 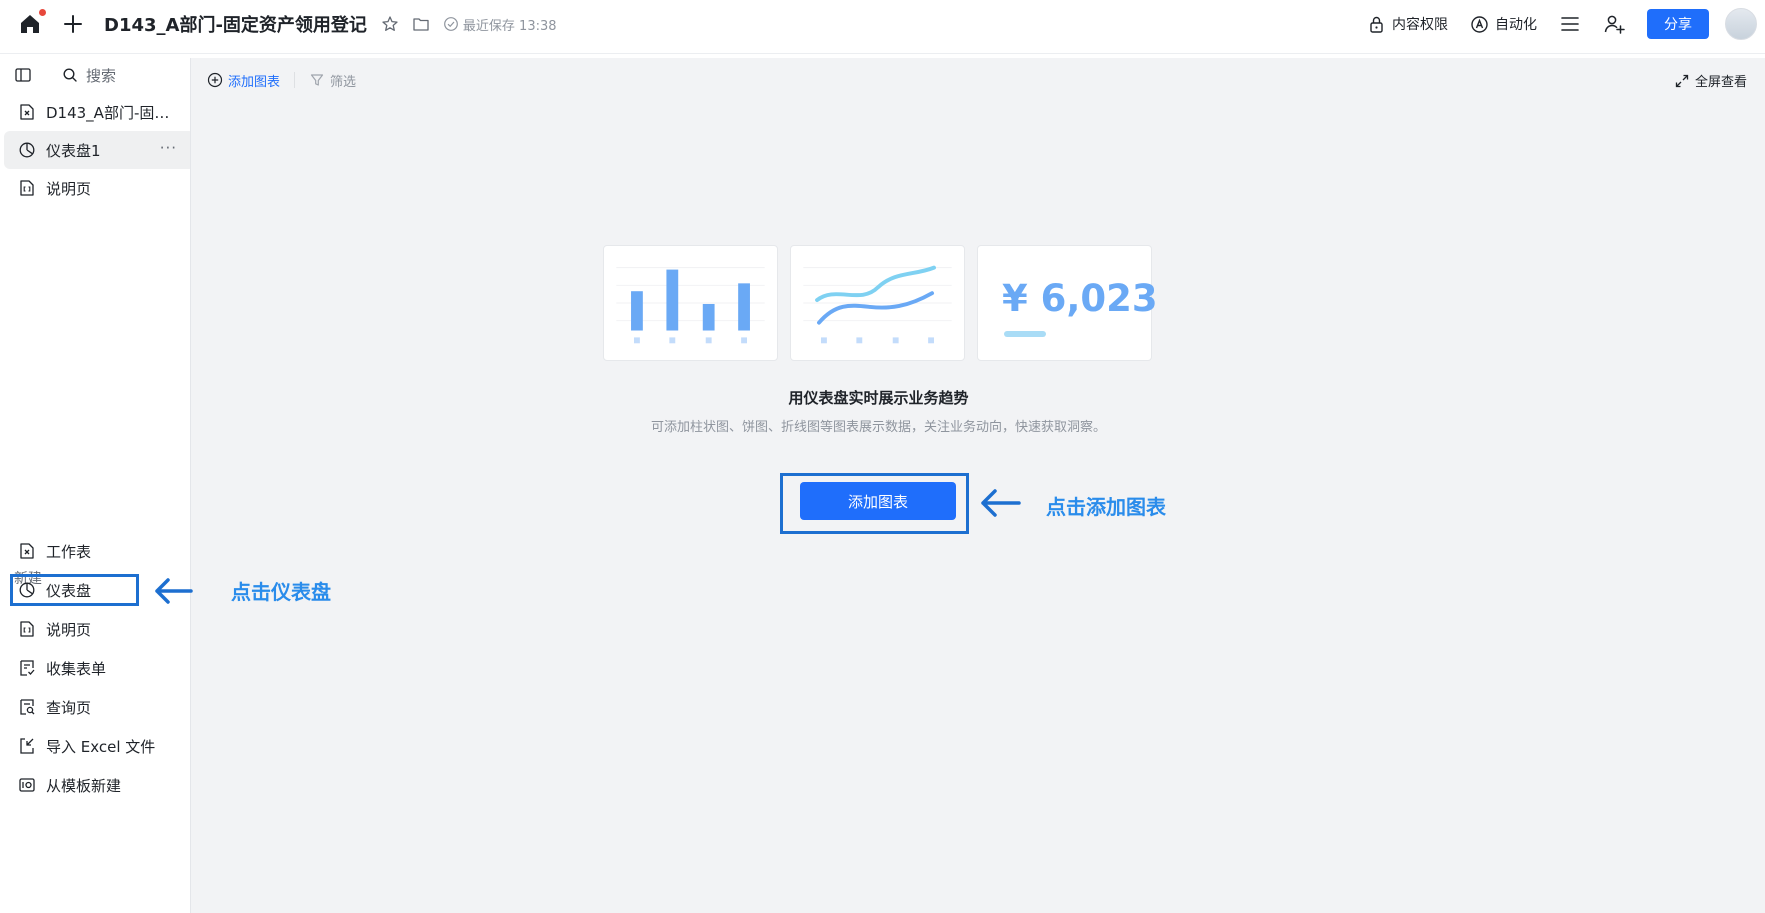 I want to click on new-from-template-item: 从模板新建, so click(x=99, y=785).